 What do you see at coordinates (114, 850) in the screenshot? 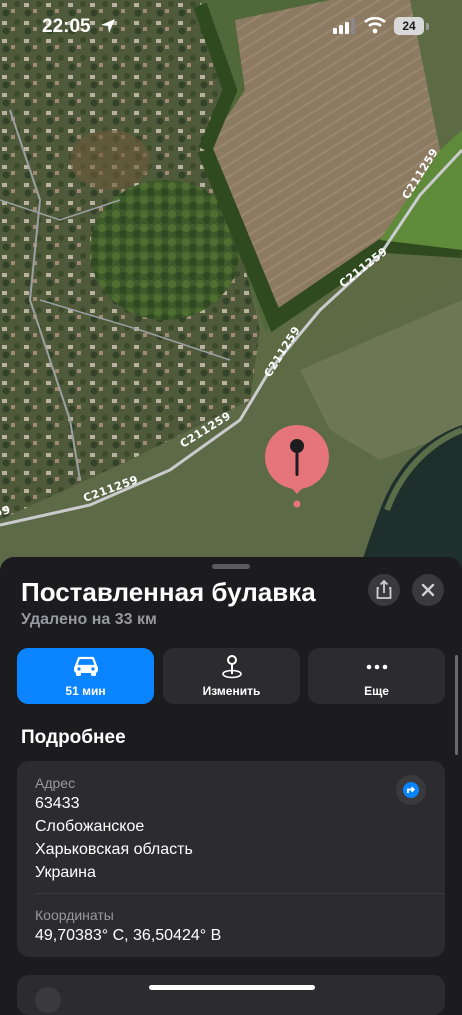
I see `address-line: Харьковская область` at bounding box center [114, 850].